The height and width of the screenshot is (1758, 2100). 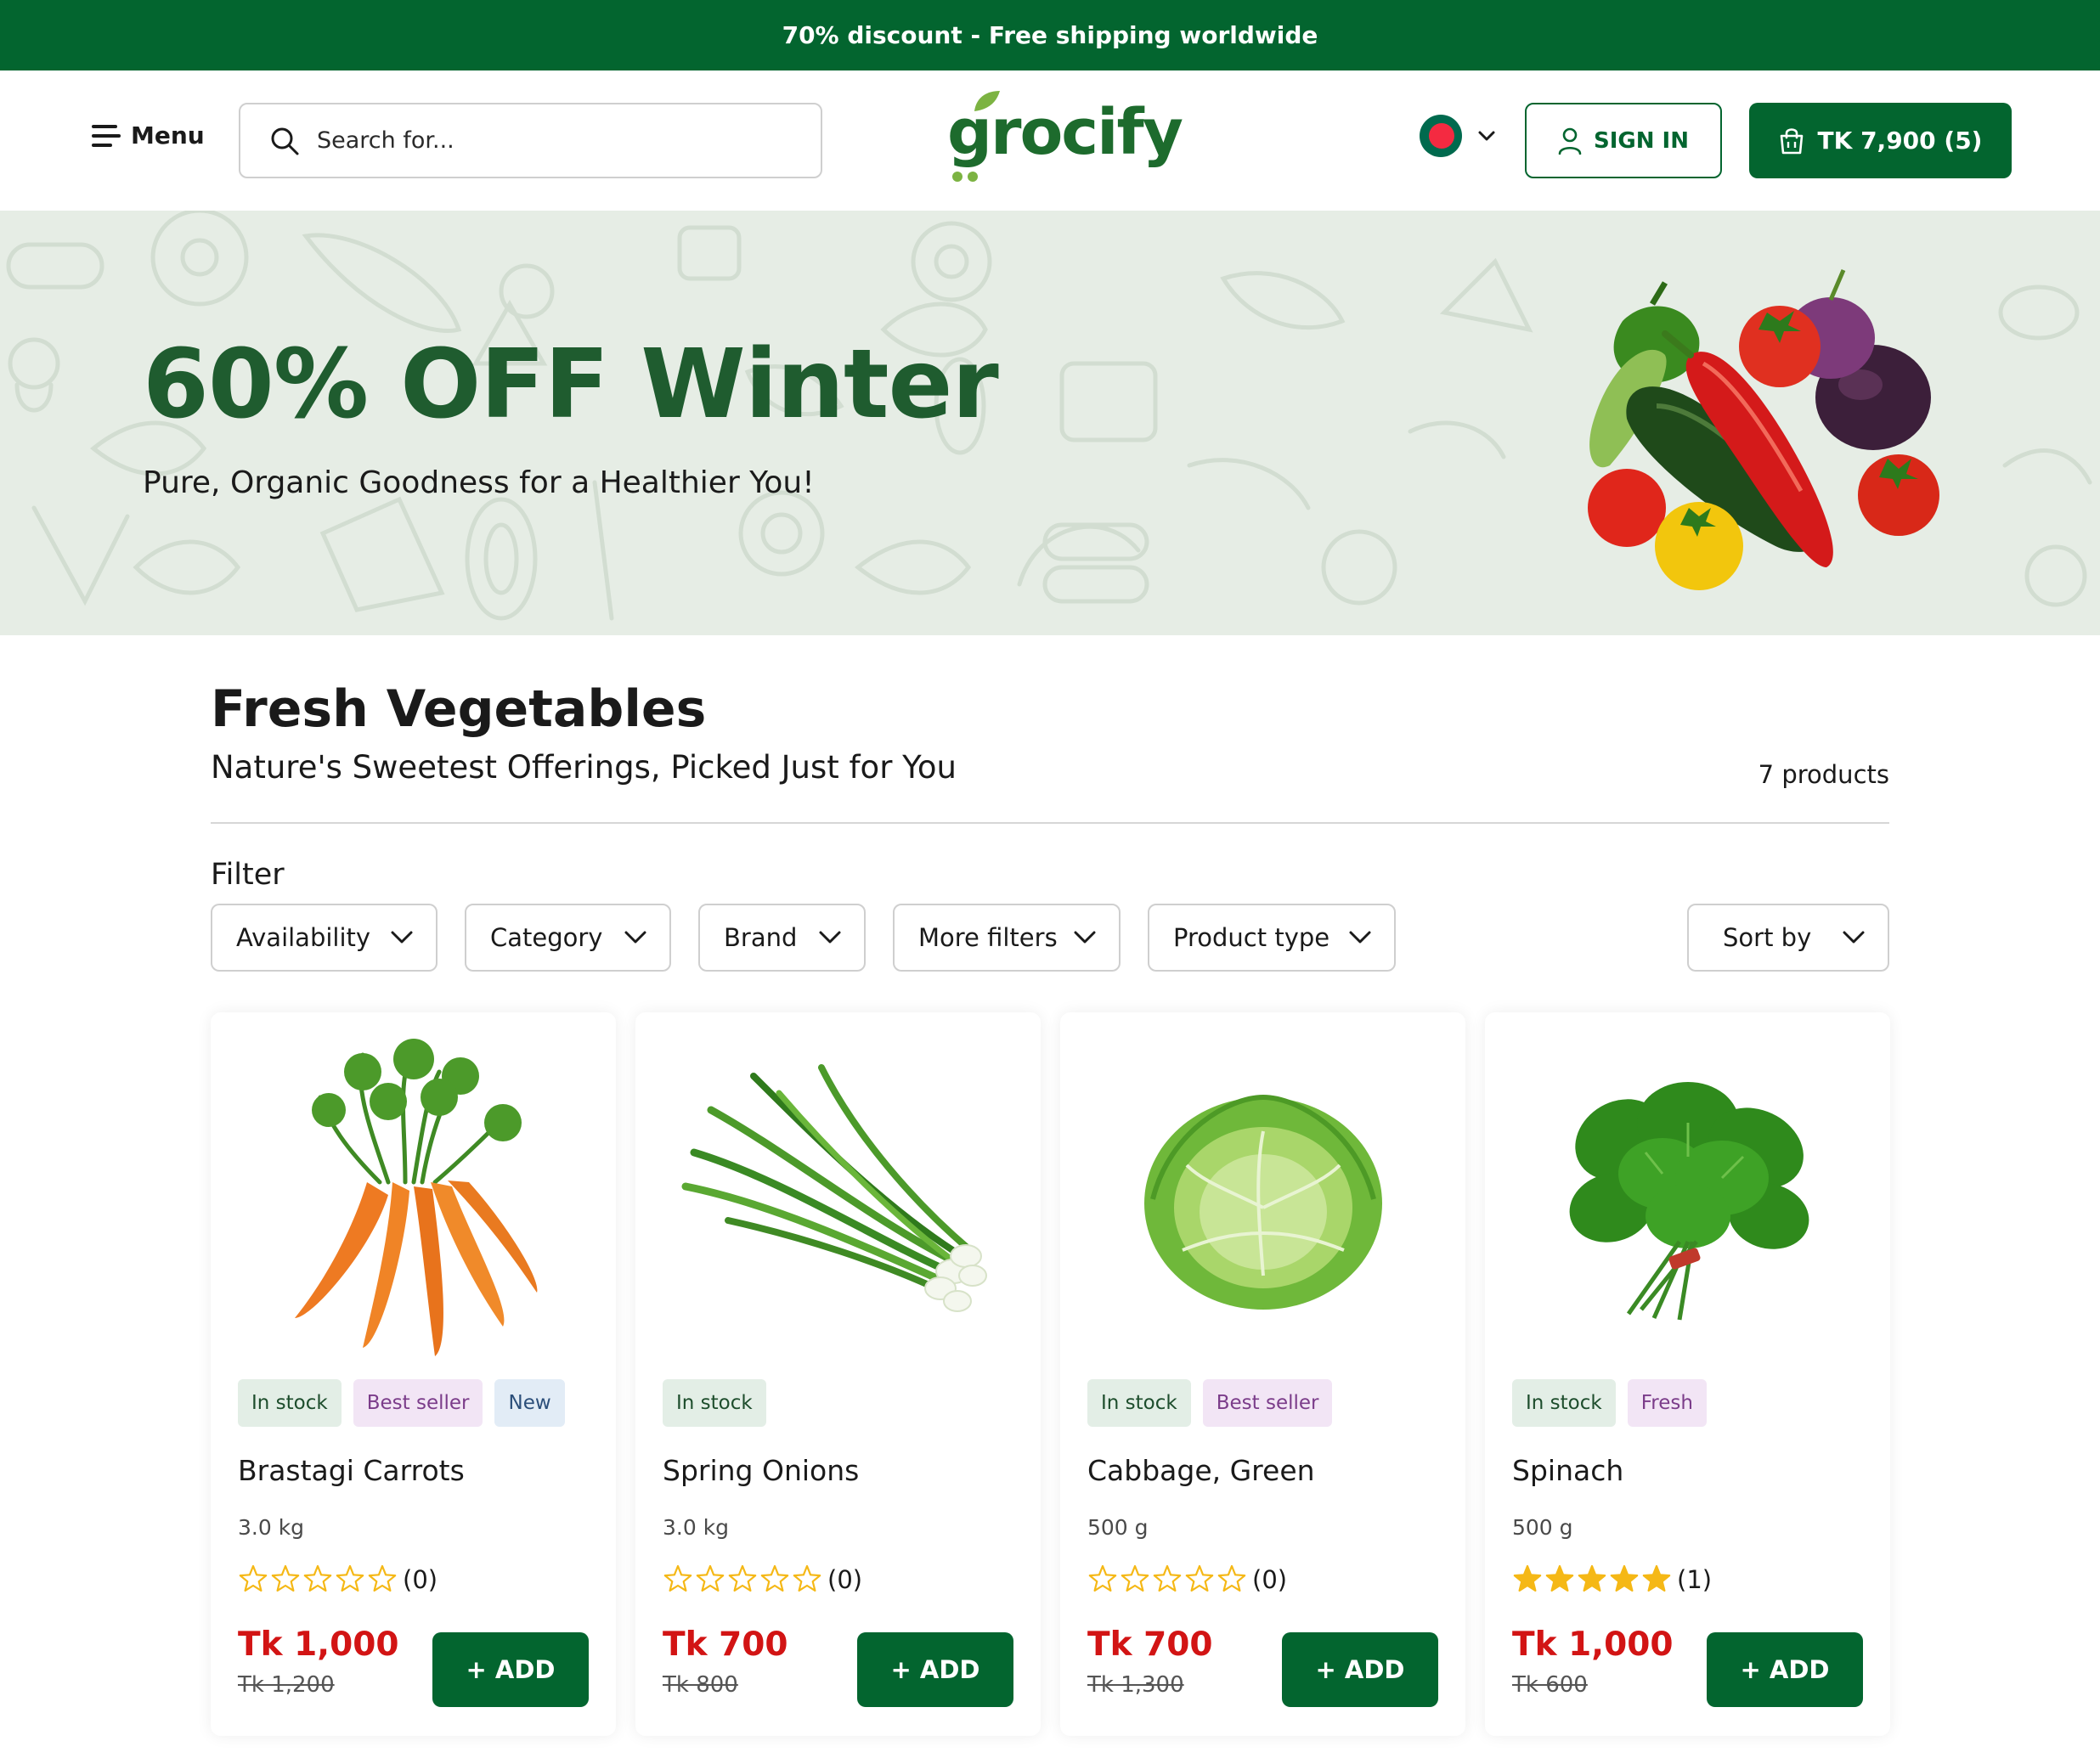 What do you see at coordinates (1262, 1202) in the screenshot?
I see `cabbage-image` at bounding box center [1262, 1202].